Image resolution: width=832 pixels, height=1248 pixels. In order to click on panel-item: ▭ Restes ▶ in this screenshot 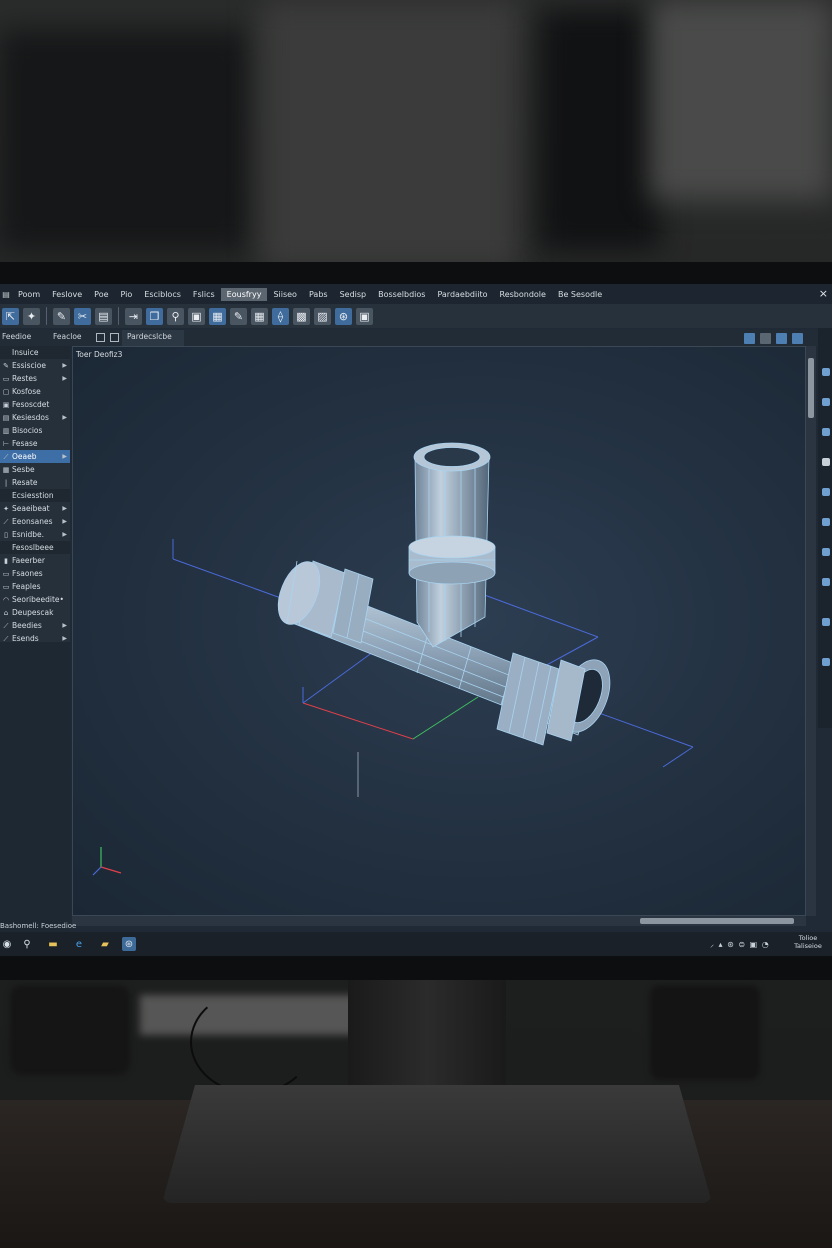, I will do `click(35, 378)`.